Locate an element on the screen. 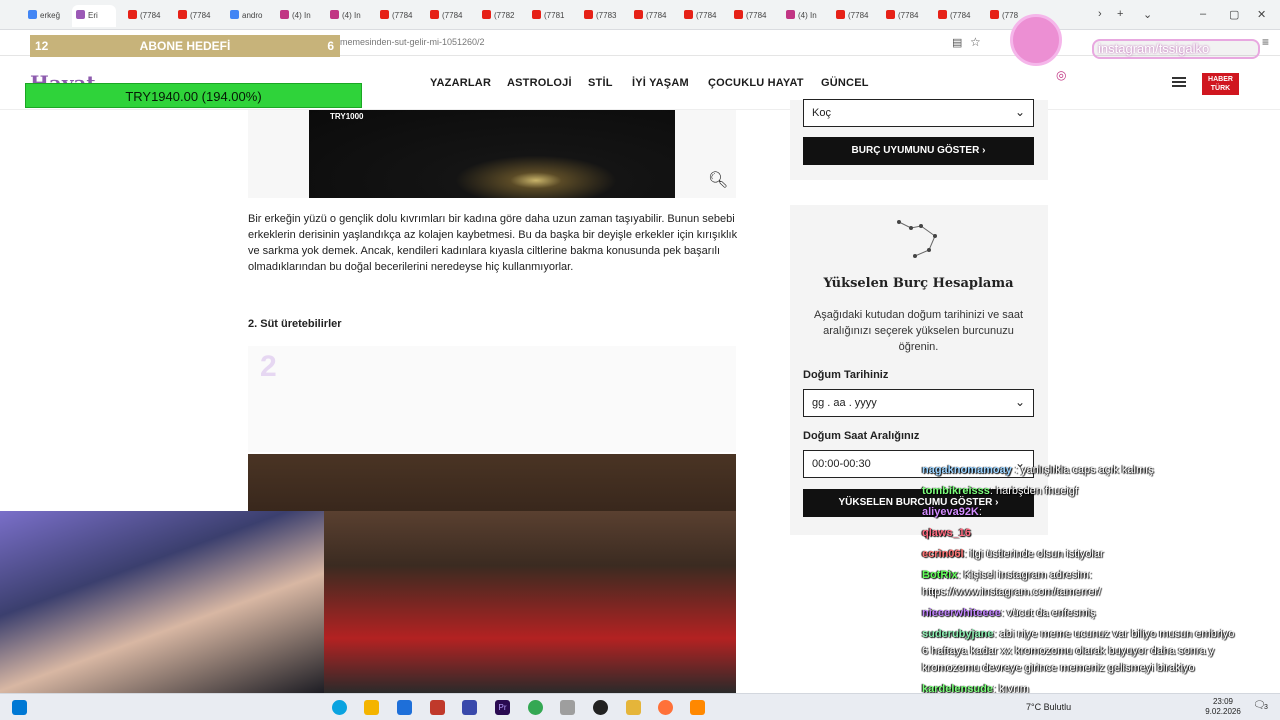  chat-text: : harbşden fhueigf is located at coordinates (1033, 491).